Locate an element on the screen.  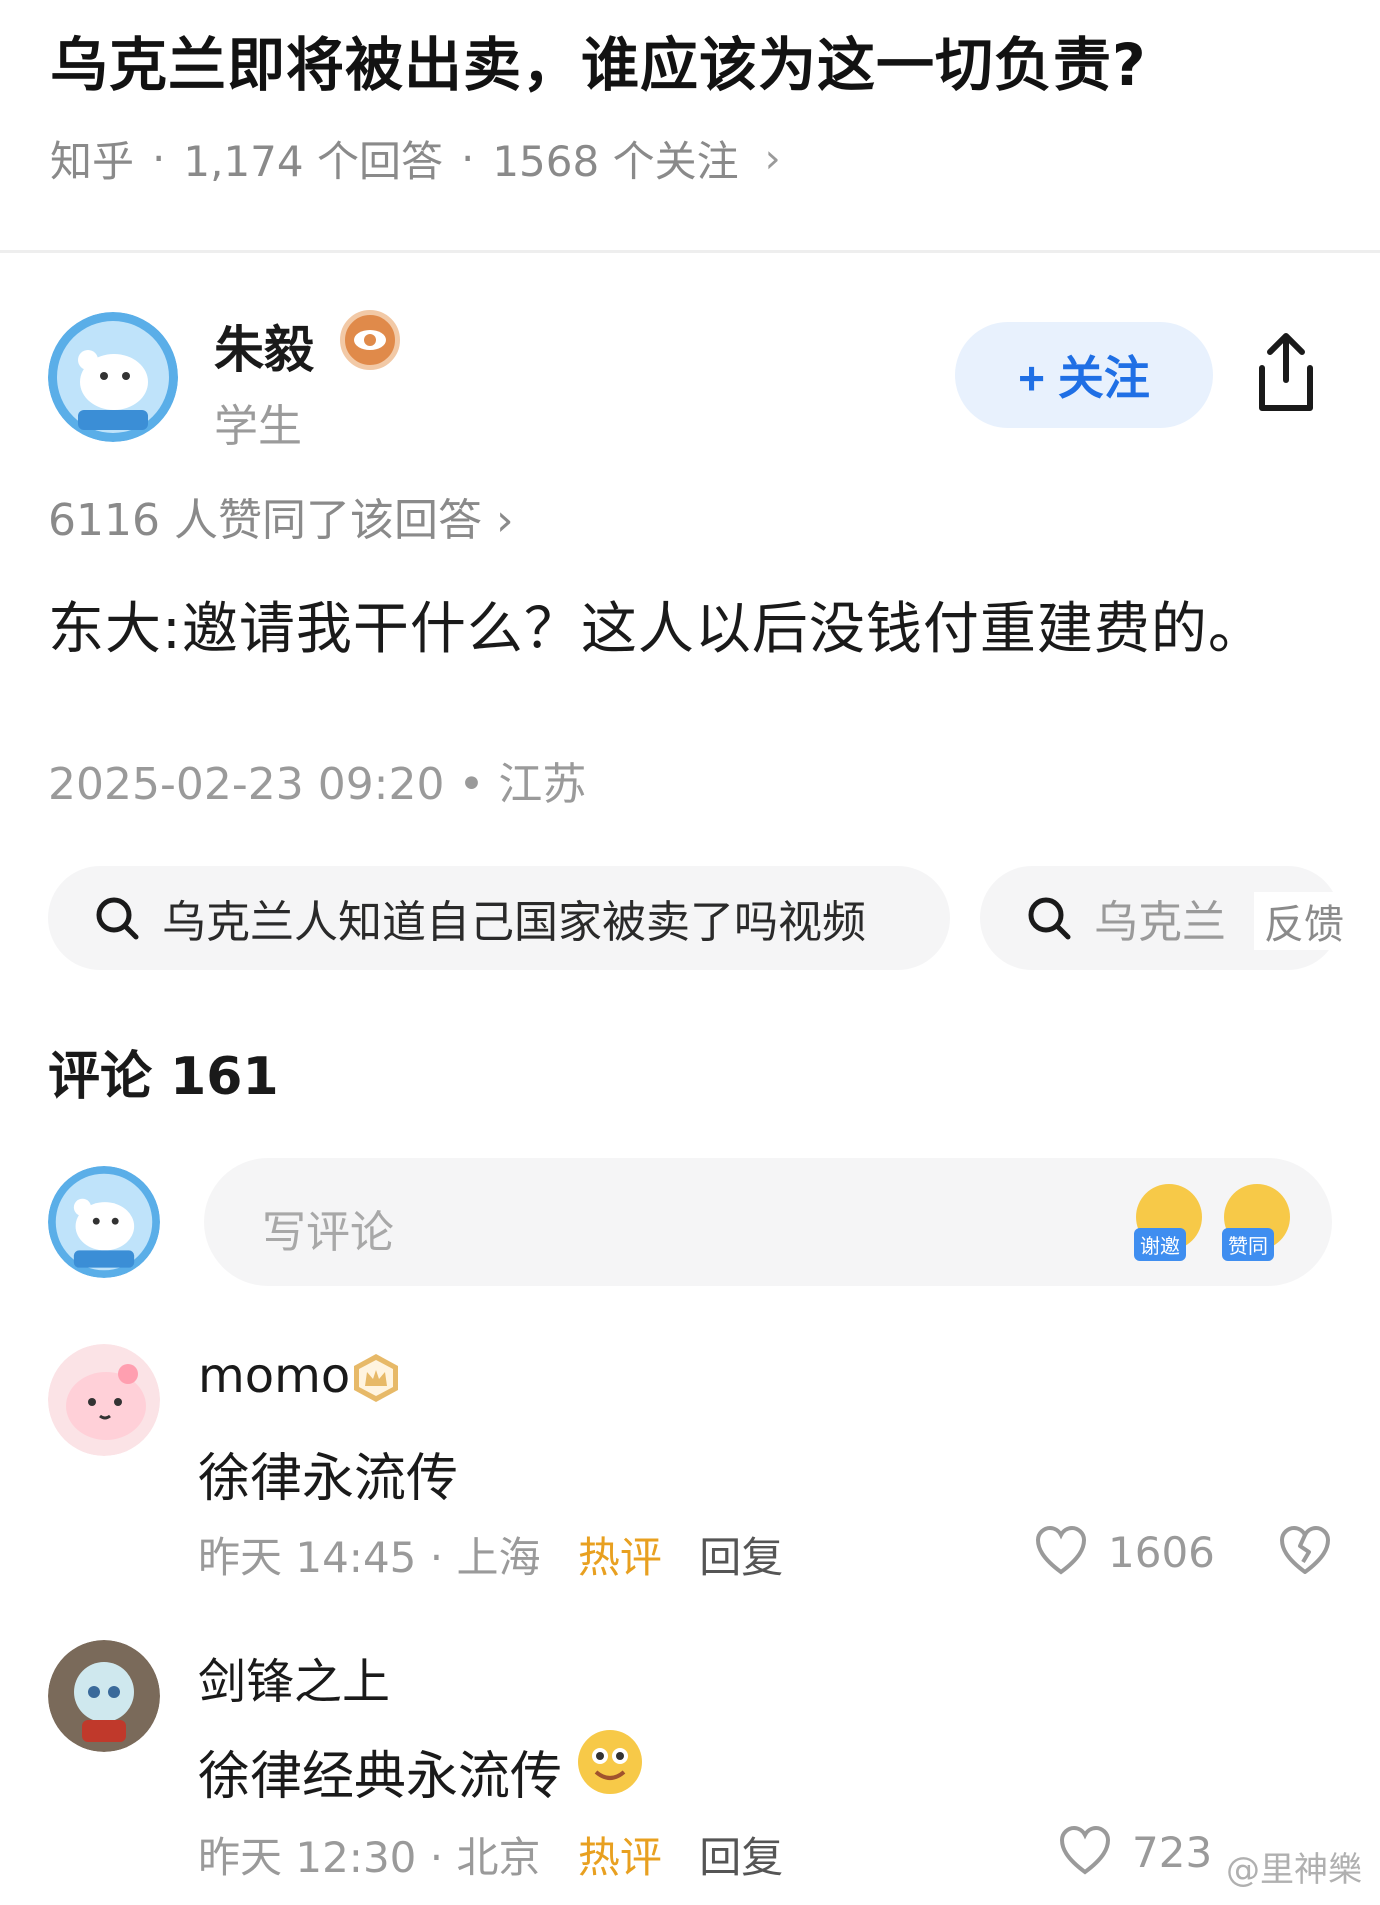
like-count: 1606 is located at coordinates (1161, 1552).